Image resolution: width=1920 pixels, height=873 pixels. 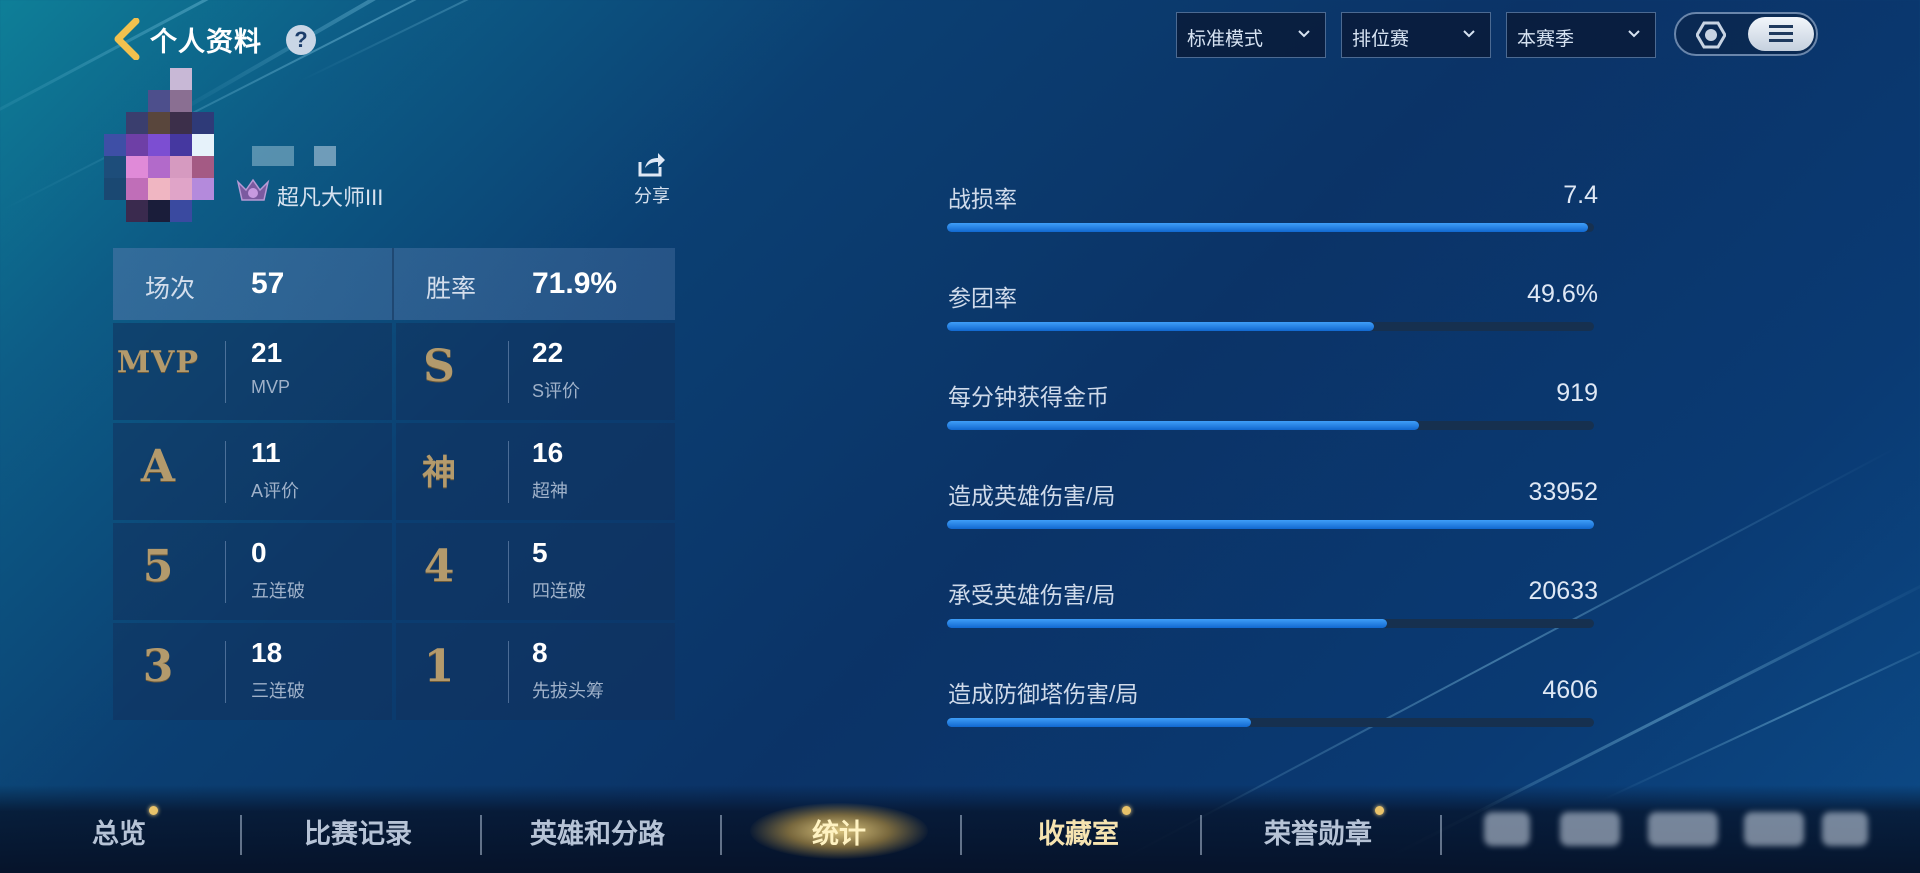 What do you see at coordinates (1032, 496) in the screenshot?
I see `metric-label: 造成英雄伤害/局` at bounding box center [1032, 496].